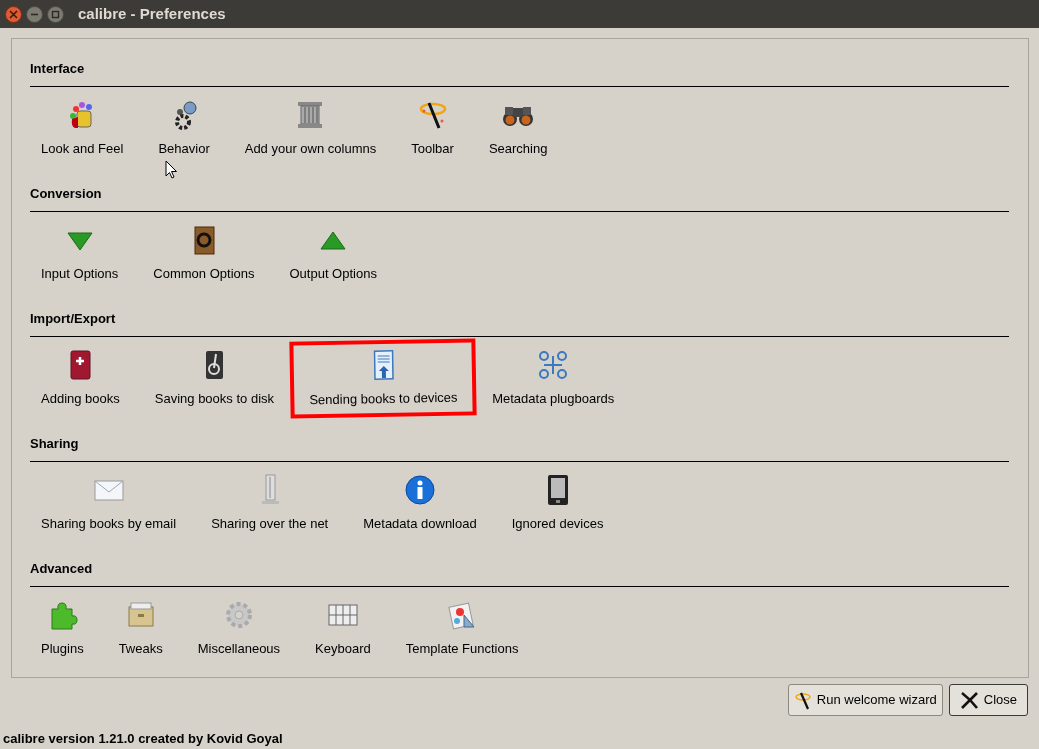  What do you see at coordinates (239, 627) in the screenshot?
I see `preference-item: Miscellaneous` at bounding box center [239, 627].